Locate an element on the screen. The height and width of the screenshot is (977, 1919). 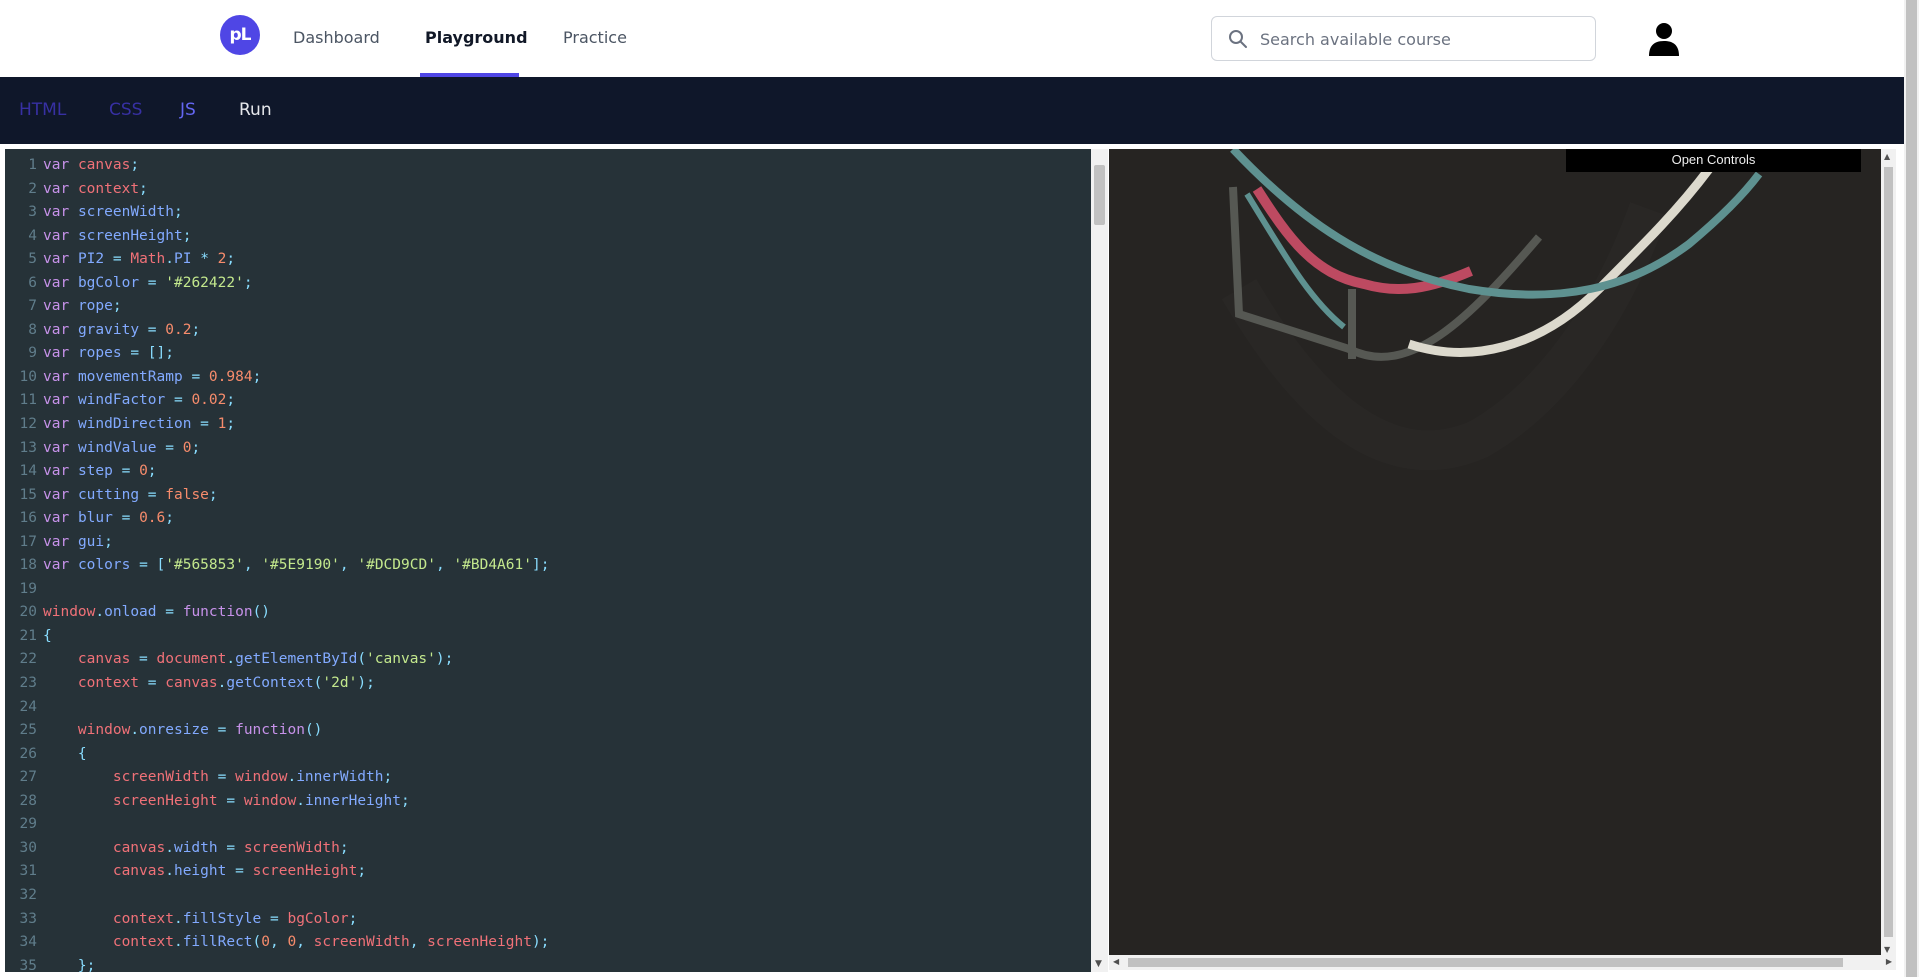
tab-js: JS is located at coordinates (188, 110).